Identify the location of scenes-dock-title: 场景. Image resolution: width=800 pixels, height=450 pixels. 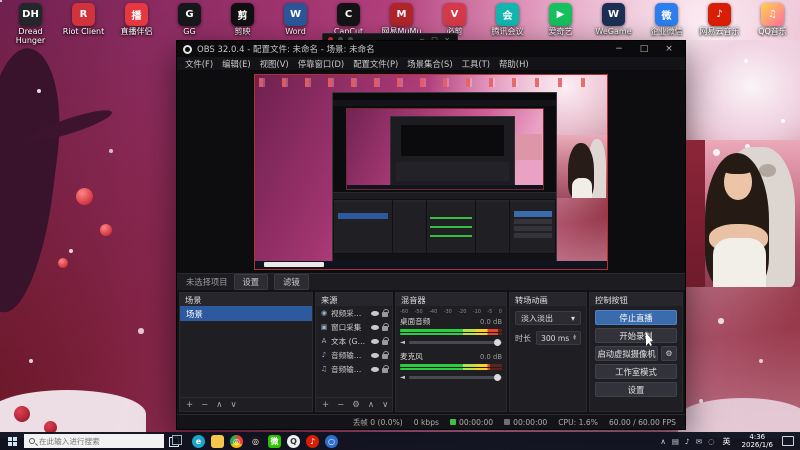
(246, 299).